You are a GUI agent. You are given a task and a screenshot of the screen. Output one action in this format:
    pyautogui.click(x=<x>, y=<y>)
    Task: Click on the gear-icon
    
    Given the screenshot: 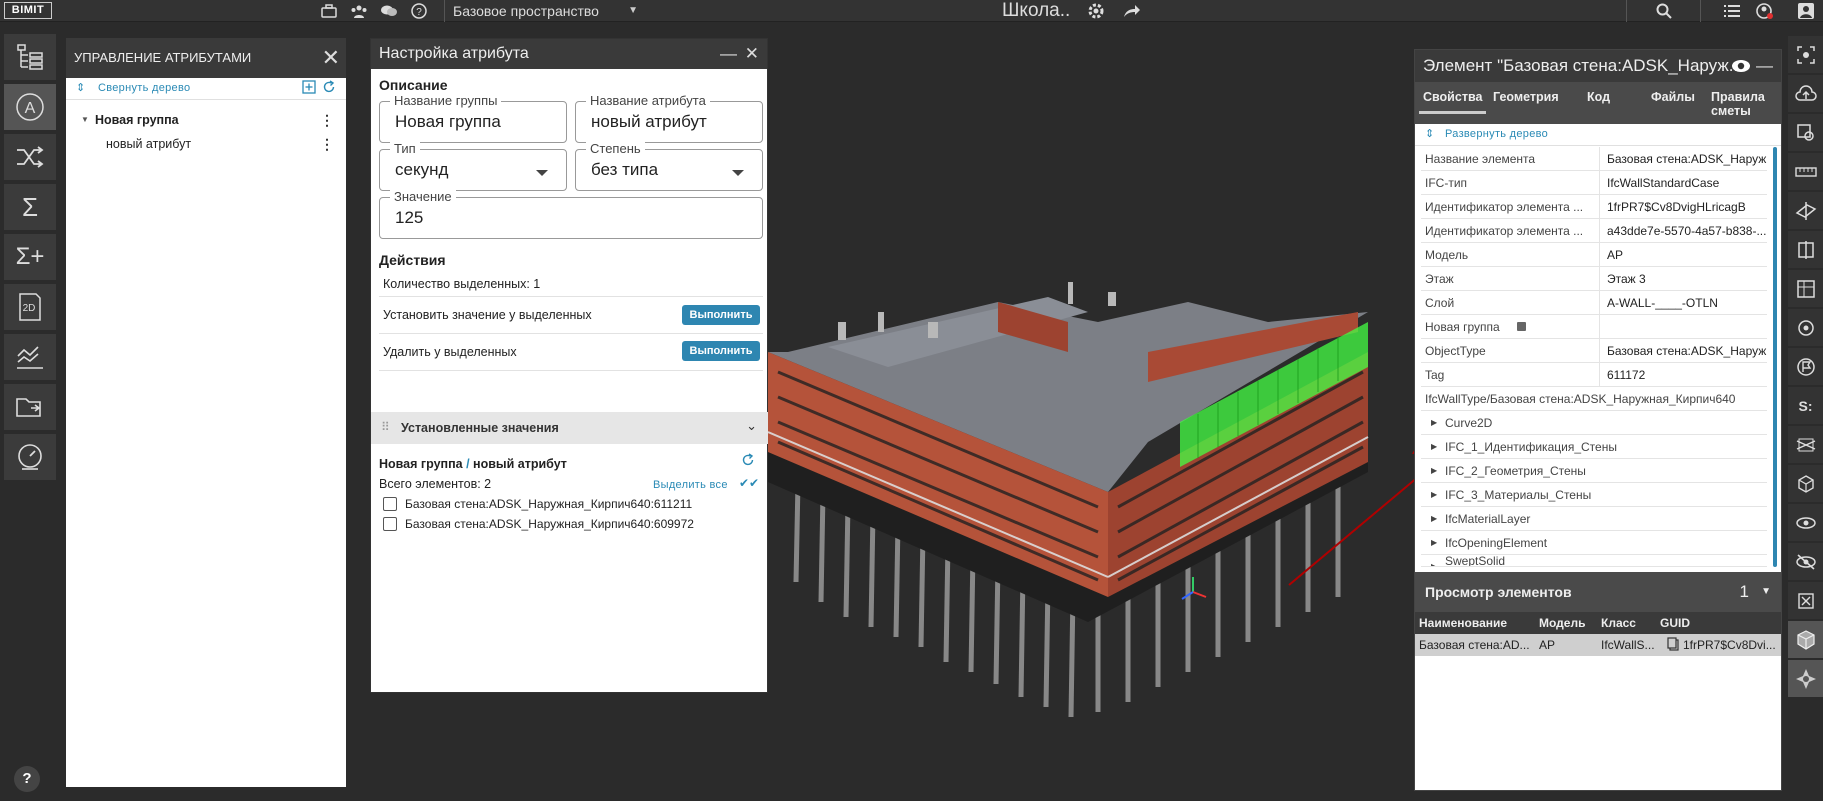 What is the action you would take?
    pyautogui.click(x=1096, y=11)
    